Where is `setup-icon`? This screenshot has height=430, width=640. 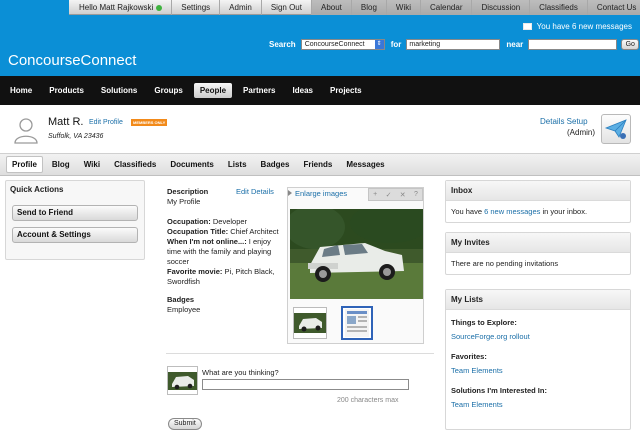
setup-icon is located at coordinates (616, 129).